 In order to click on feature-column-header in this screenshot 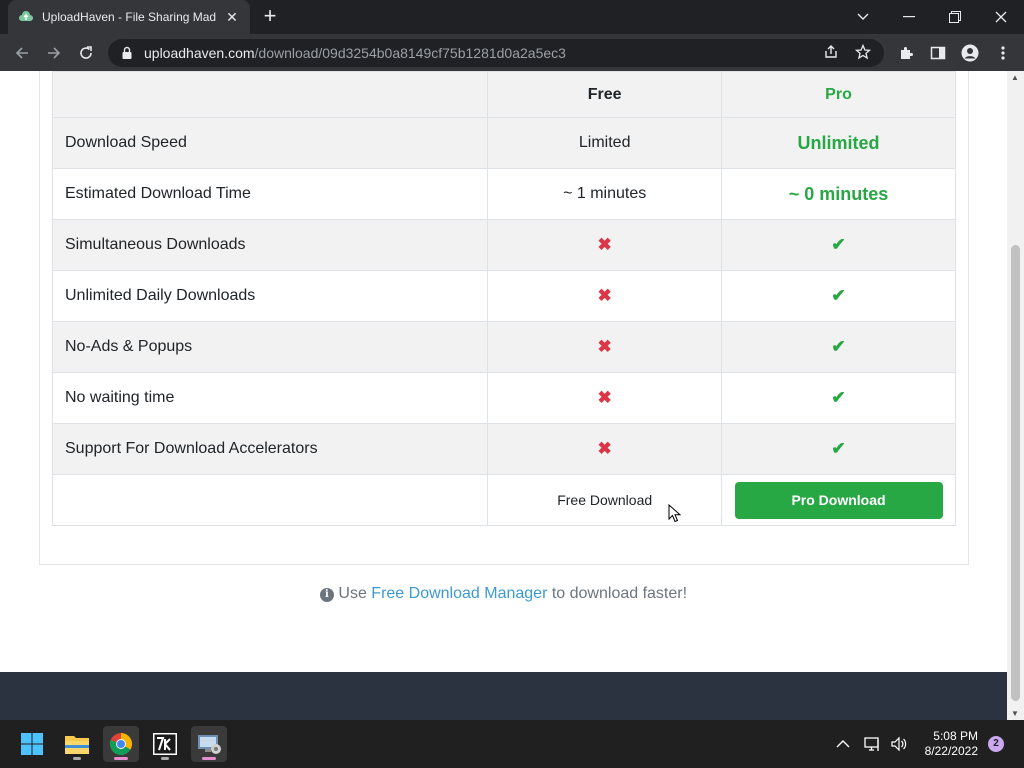, I will do `click(270, 94)`.